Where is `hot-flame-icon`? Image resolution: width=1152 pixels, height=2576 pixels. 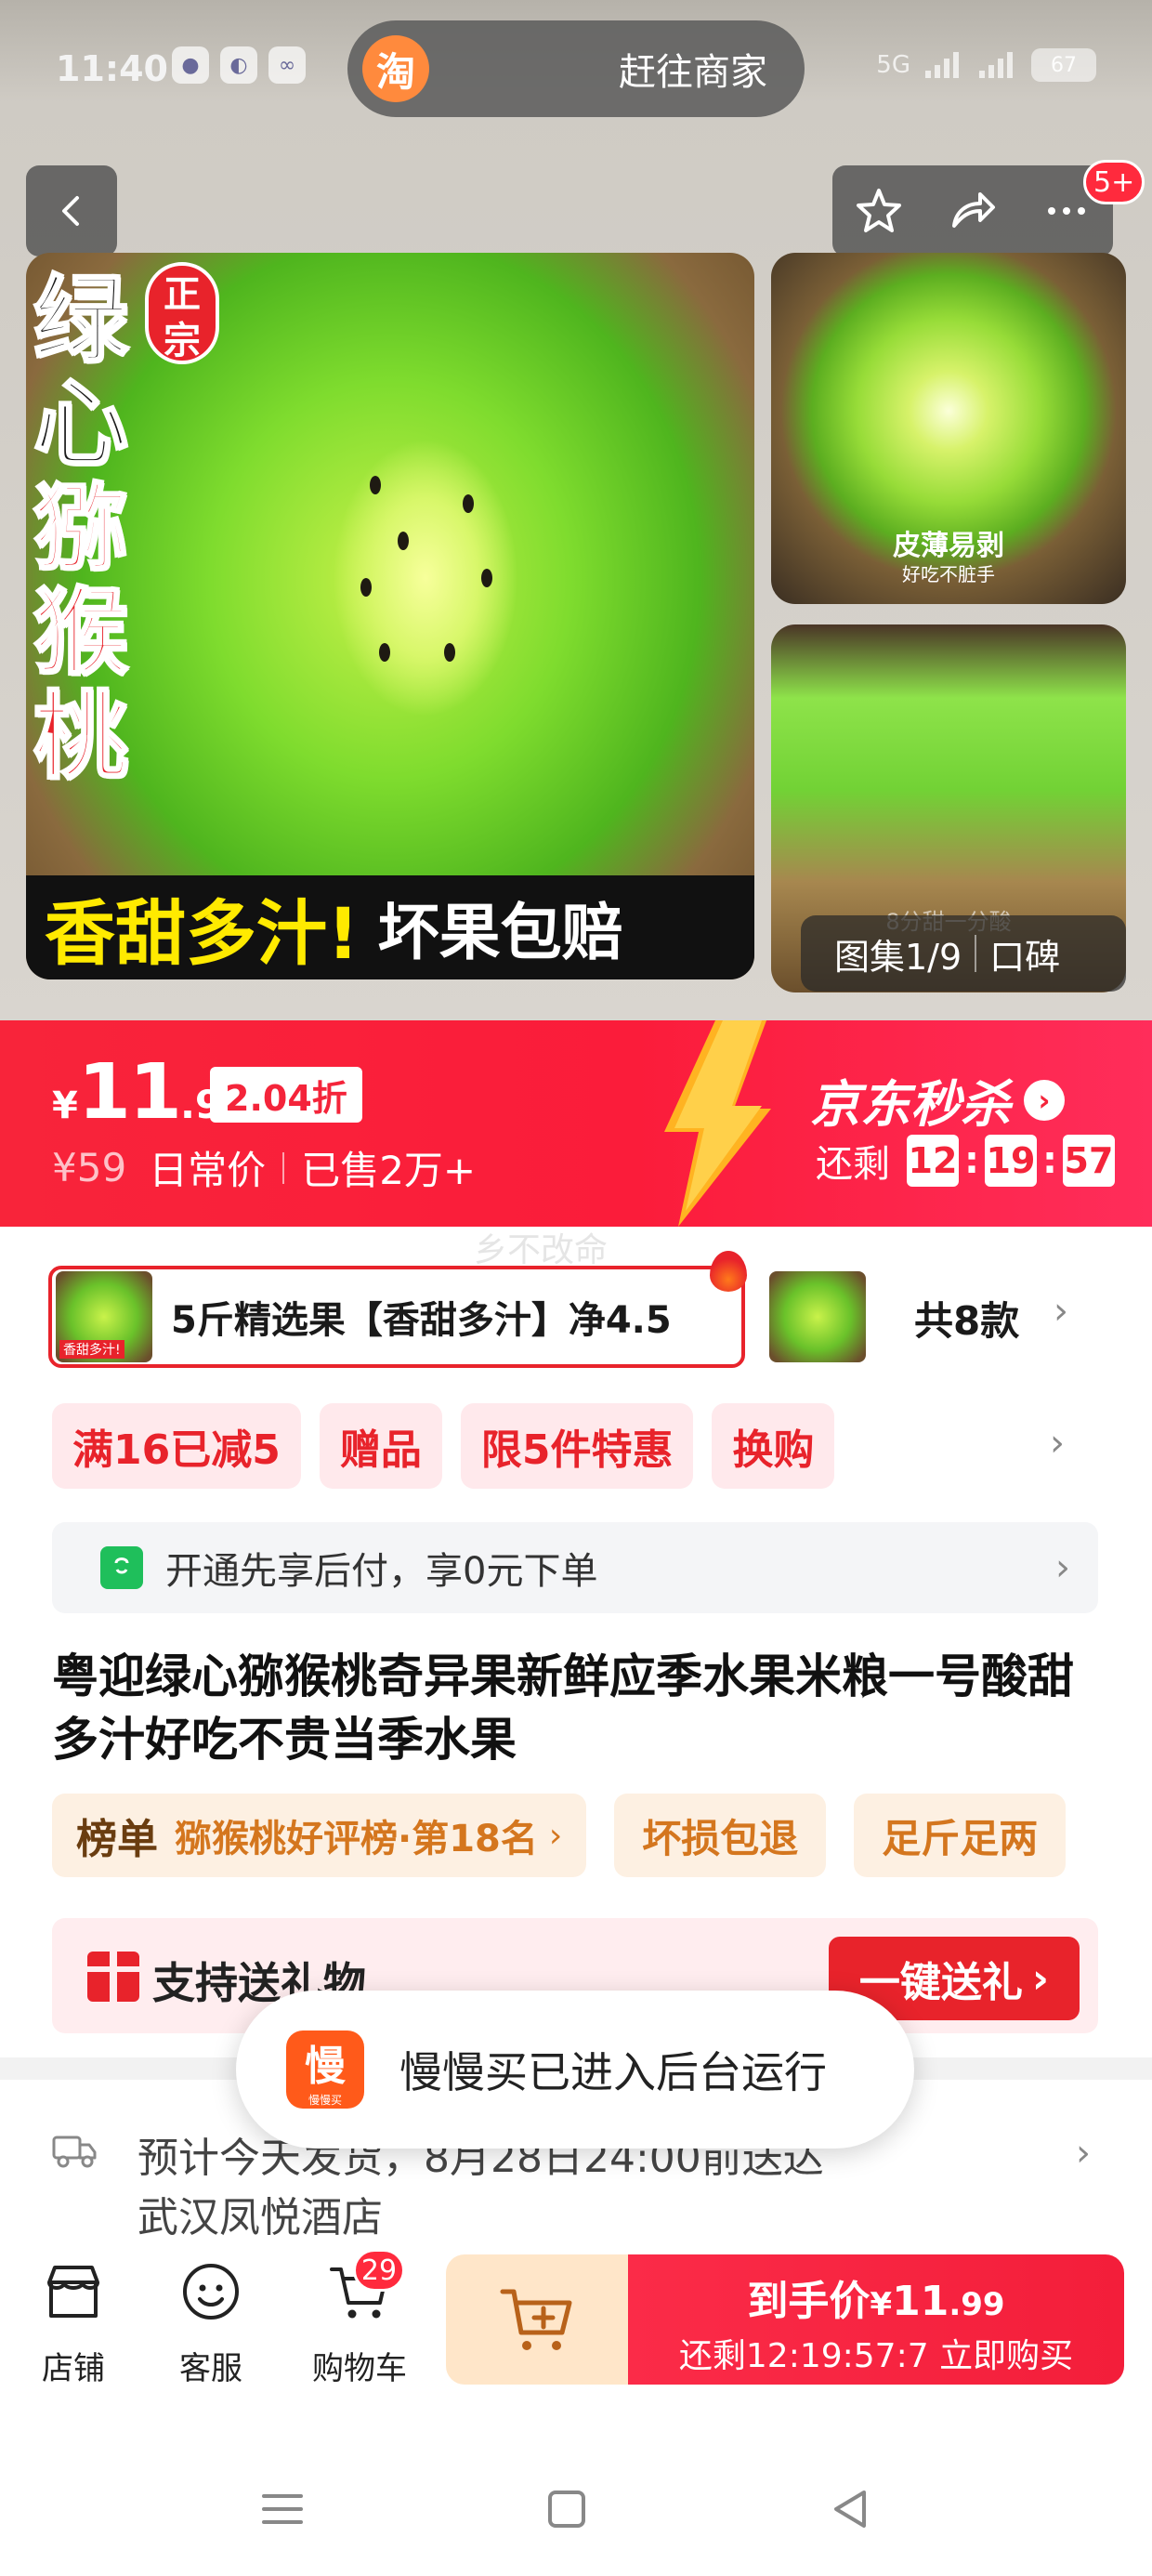
hot-flame-icon is located at coordinates (728, 1271).